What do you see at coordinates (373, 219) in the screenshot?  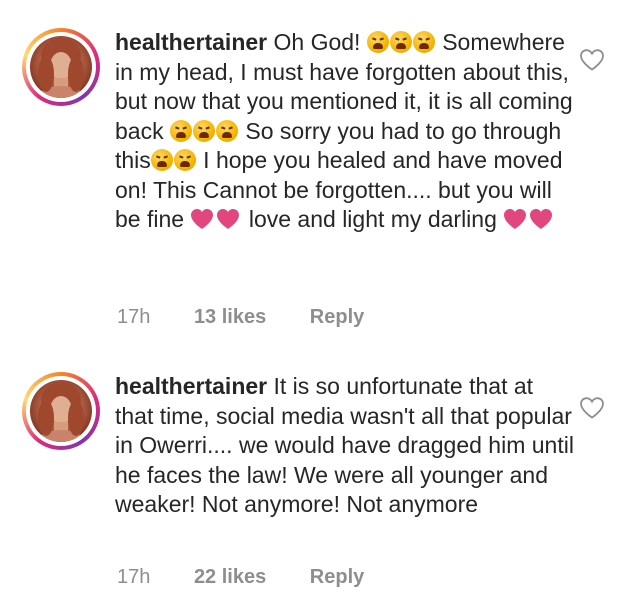 I see `comment-text: love and light my darling` at bounding box center [373, 219].